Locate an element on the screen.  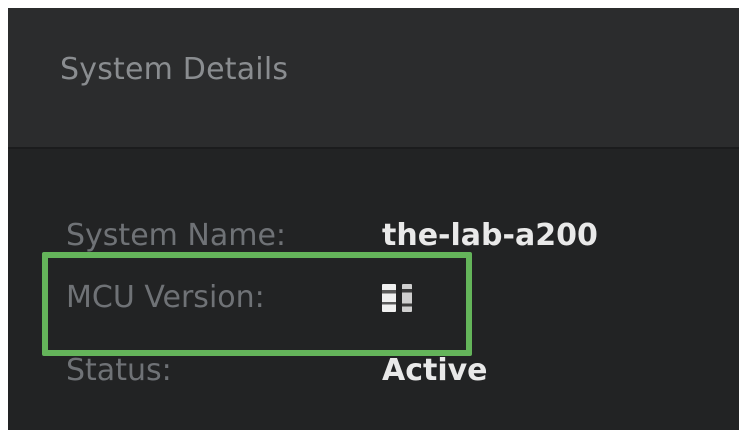
detail-row-system-name: System Name: the-lab-a200 is located at coordinates (373, 240).